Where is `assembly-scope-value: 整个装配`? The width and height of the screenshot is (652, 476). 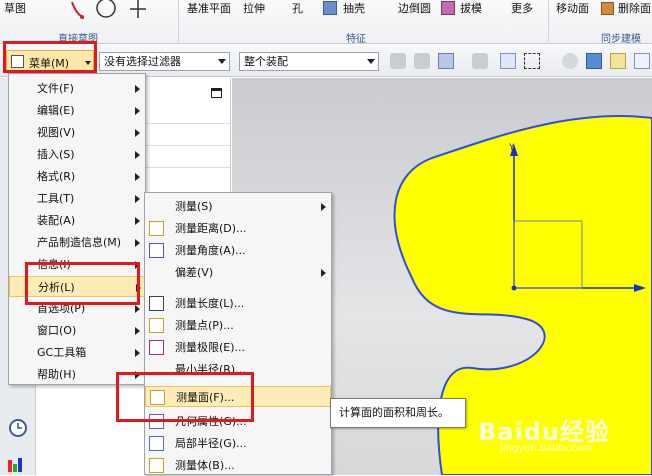
assembly-scope-value: 整个装配 is located at coordinates (266, 61).